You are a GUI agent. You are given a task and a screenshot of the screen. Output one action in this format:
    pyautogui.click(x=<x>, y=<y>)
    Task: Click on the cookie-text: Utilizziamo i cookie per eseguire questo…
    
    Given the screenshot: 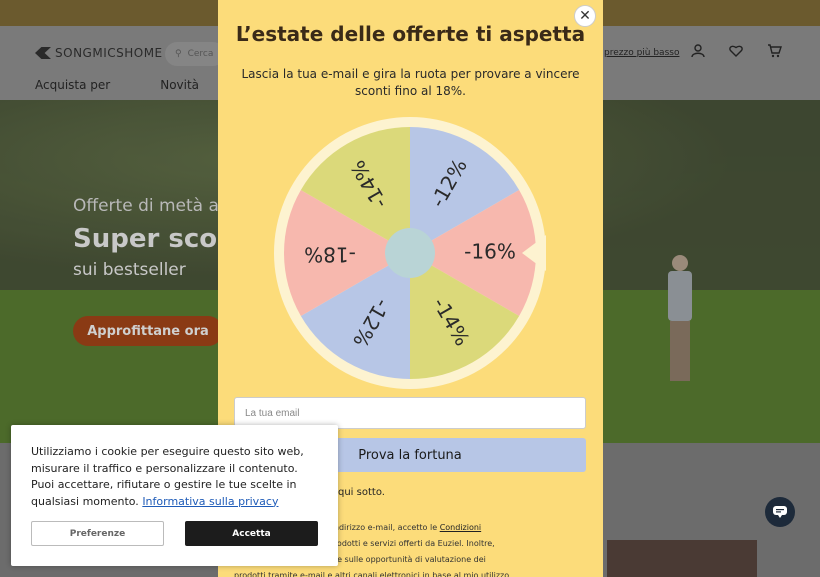 What is the action you would take?
    pyautogui.click(x=176, y=477)
    